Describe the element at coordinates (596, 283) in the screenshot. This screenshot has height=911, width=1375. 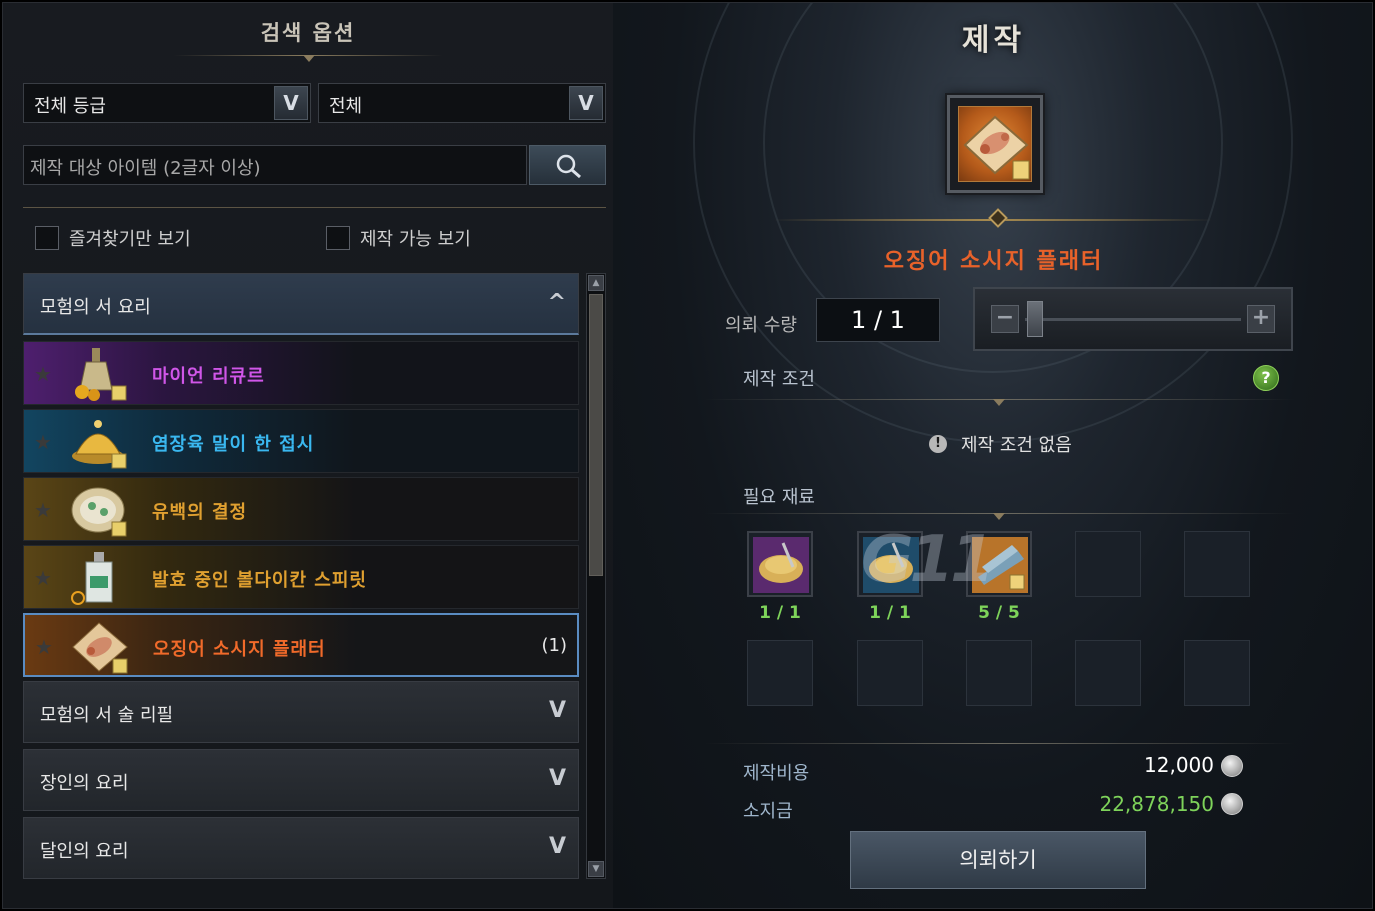
I see `scroll-up-icon: ▲` at that location.